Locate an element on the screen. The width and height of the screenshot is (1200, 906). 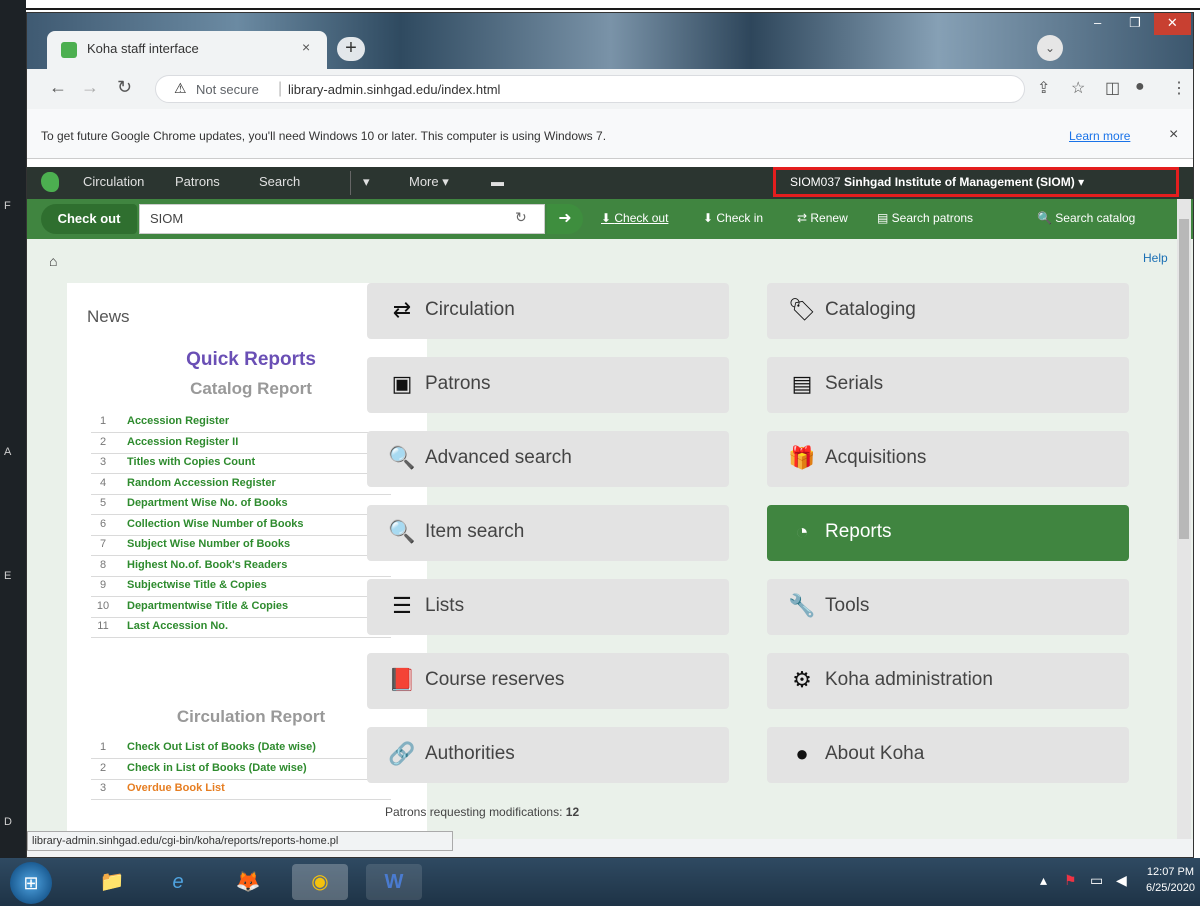
forward-arrow-icon: → is located at coordinates (90, 87).